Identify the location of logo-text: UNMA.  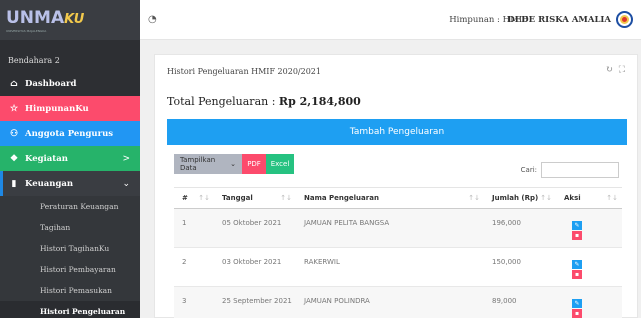
(35, 17).